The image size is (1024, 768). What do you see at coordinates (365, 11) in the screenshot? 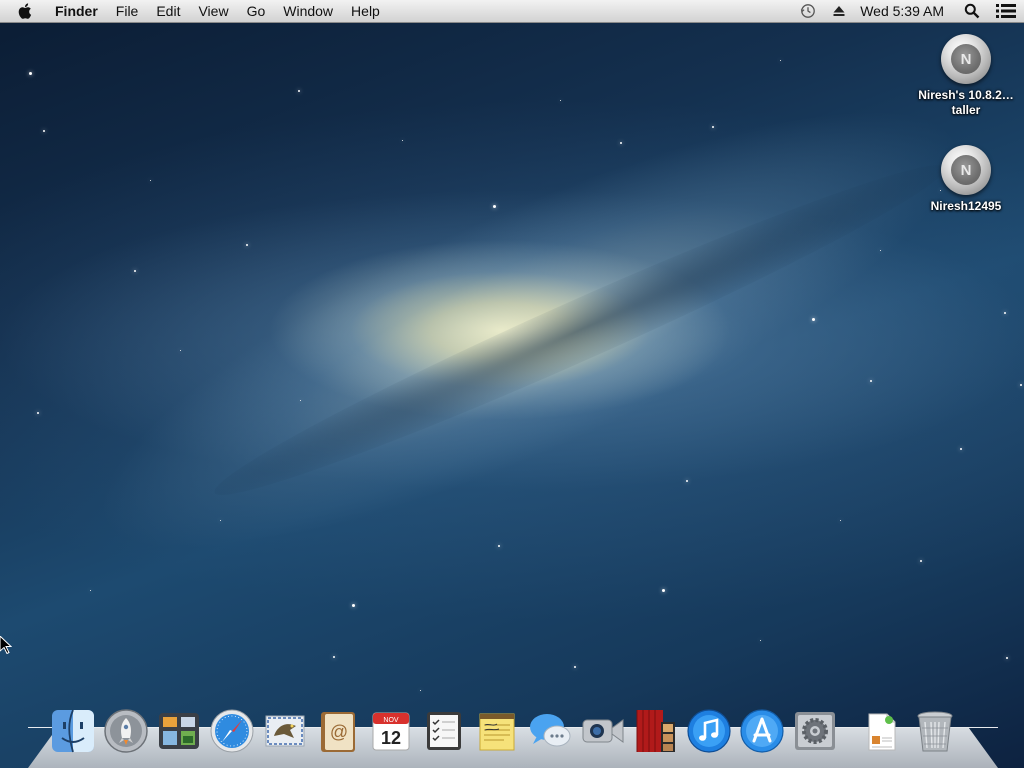
I see `menu-help: Help` at bounding box center [365, 11].